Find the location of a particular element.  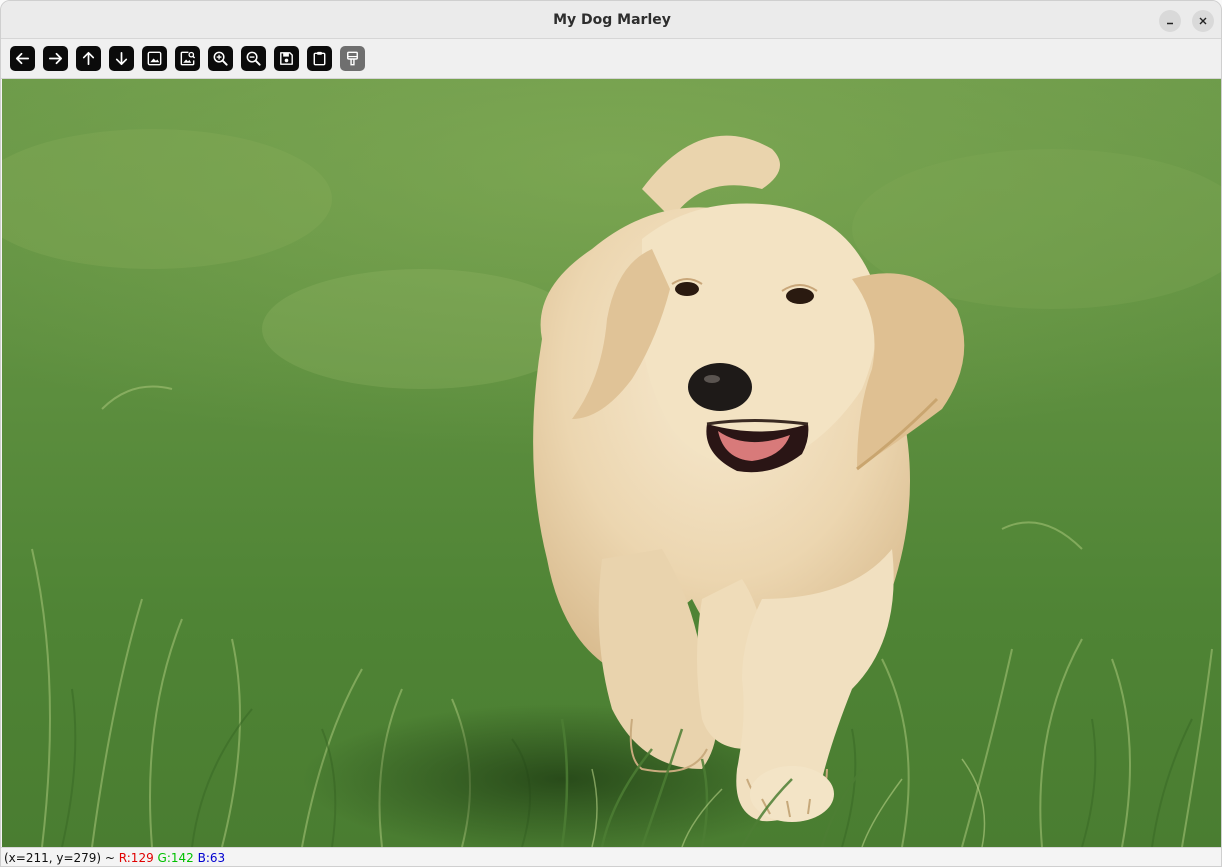

pan-down-button is located at coordinates (121, 58).